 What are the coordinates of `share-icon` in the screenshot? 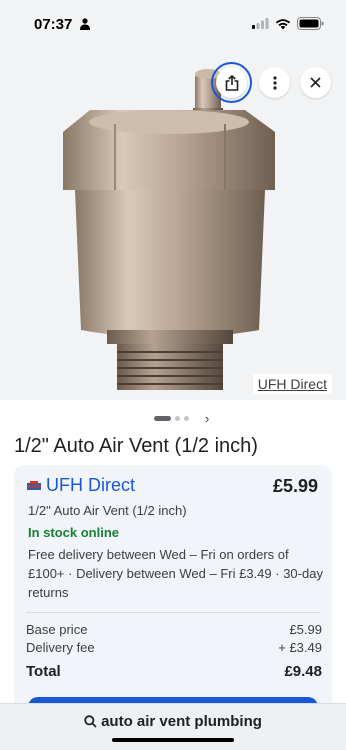 It's located at (231, 82).